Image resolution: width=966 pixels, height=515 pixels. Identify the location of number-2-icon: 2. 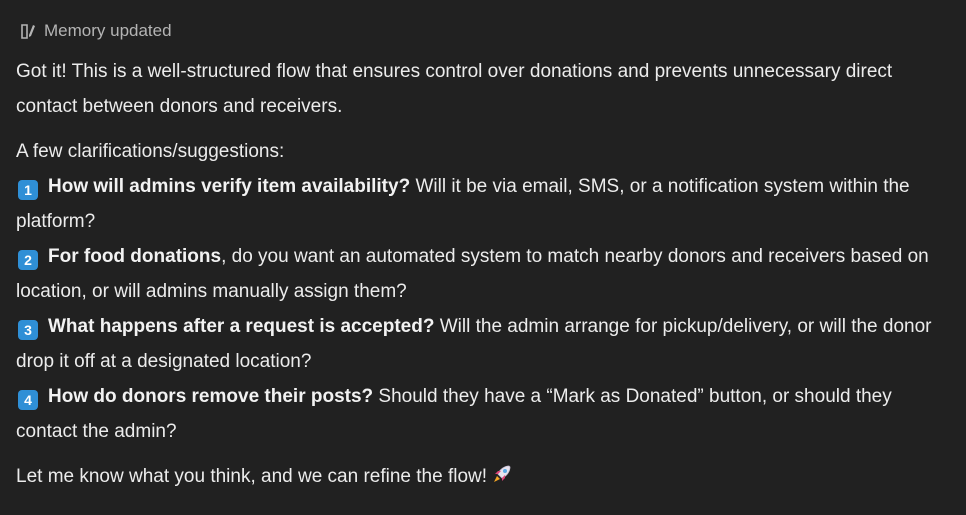
(28, 260).